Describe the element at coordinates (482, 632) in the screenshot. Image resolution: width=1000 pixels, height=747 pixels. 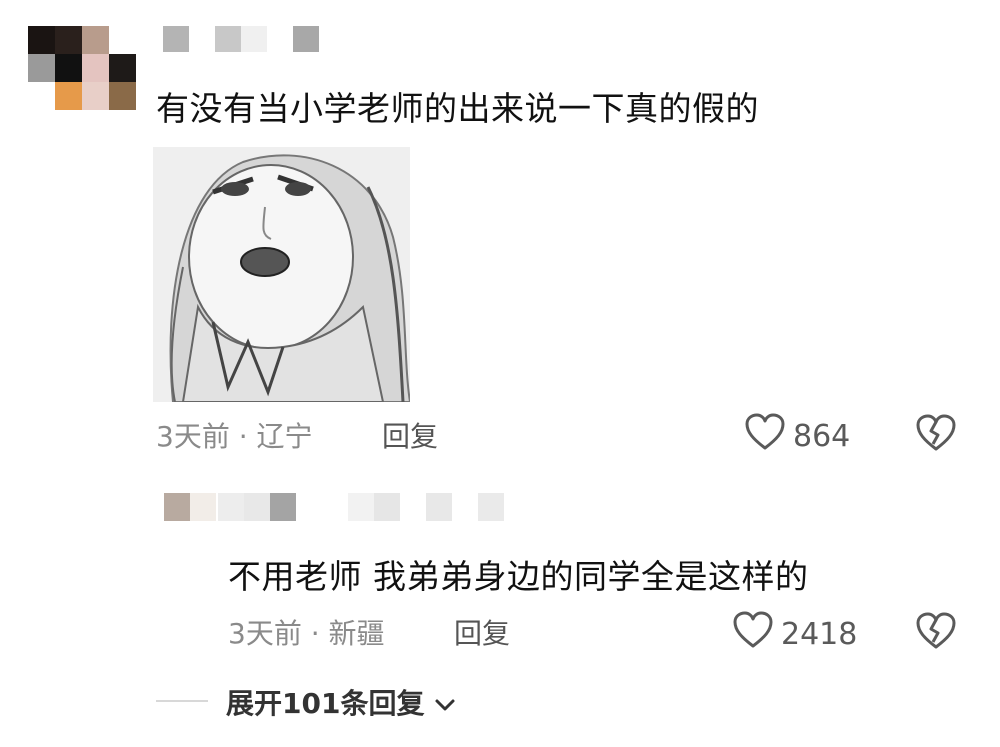
I see `reply-reply-button: 回复` at that location.